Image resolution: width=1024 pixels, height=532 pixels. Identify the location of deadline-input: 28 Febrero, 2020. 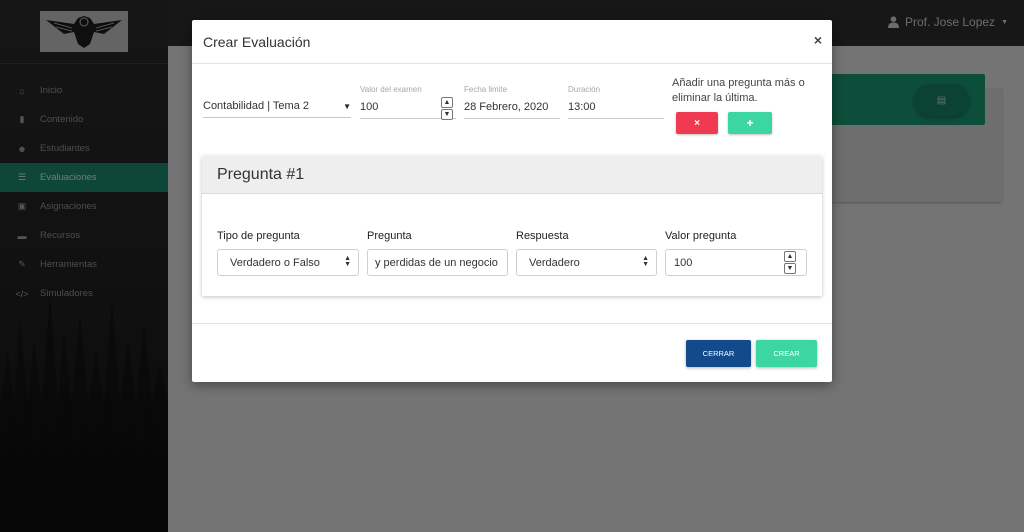
(512, 107).